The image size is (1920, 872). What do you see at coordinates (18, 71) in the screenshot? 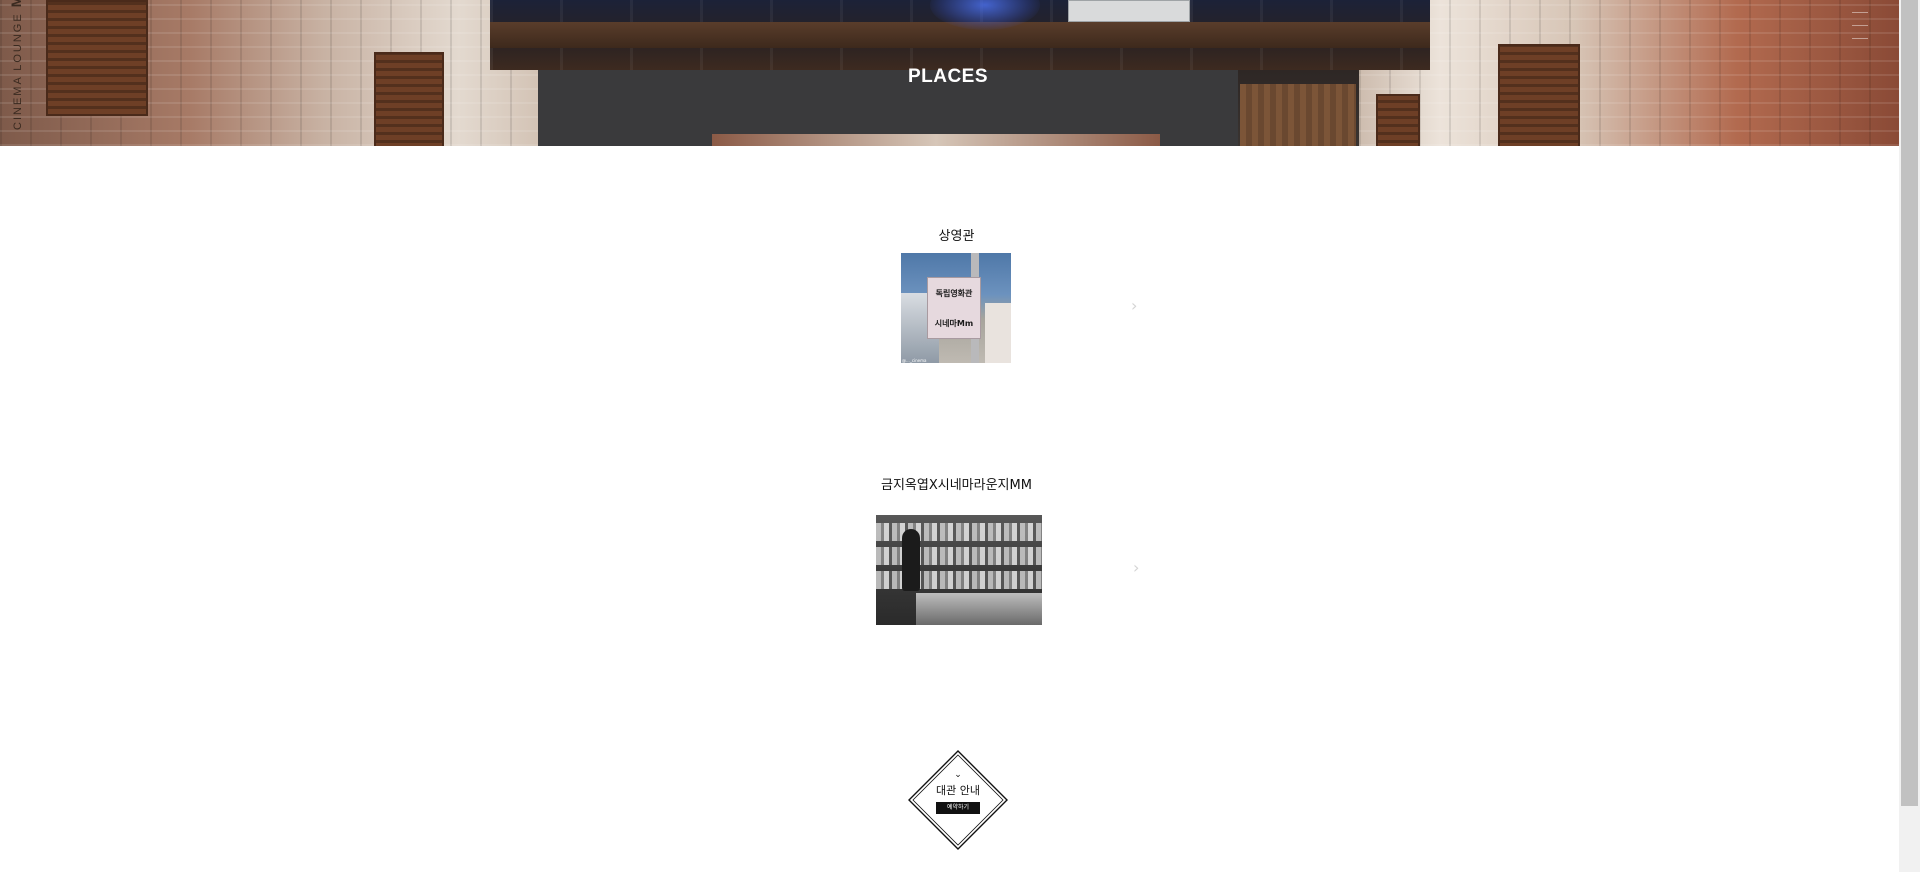
I see `brand-text: CINEMA LOUNGE` at bounding box center [18, 71].